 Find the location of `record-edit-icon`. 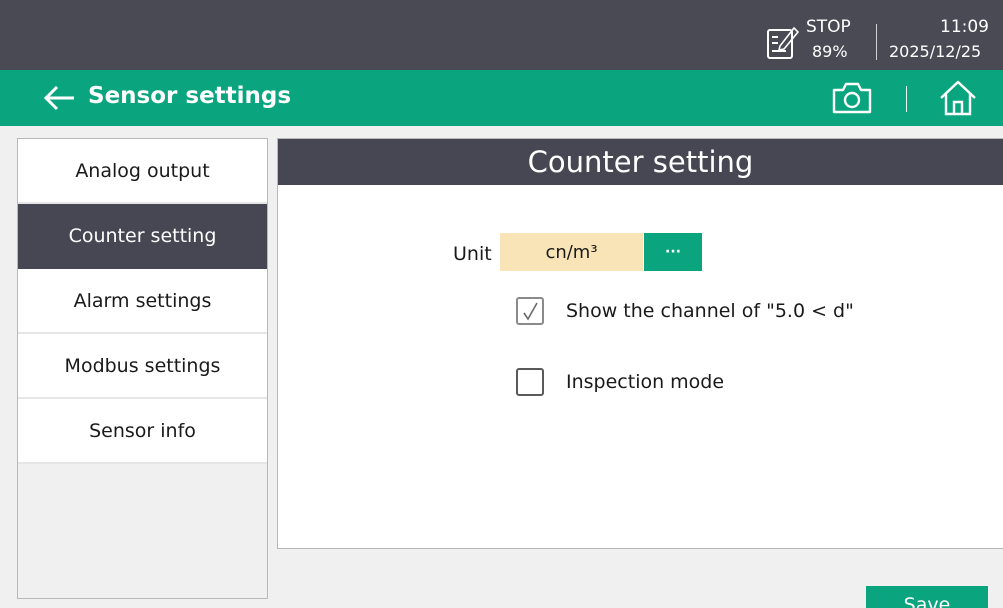

record-edit-icon is located at coordinates (783, 42).